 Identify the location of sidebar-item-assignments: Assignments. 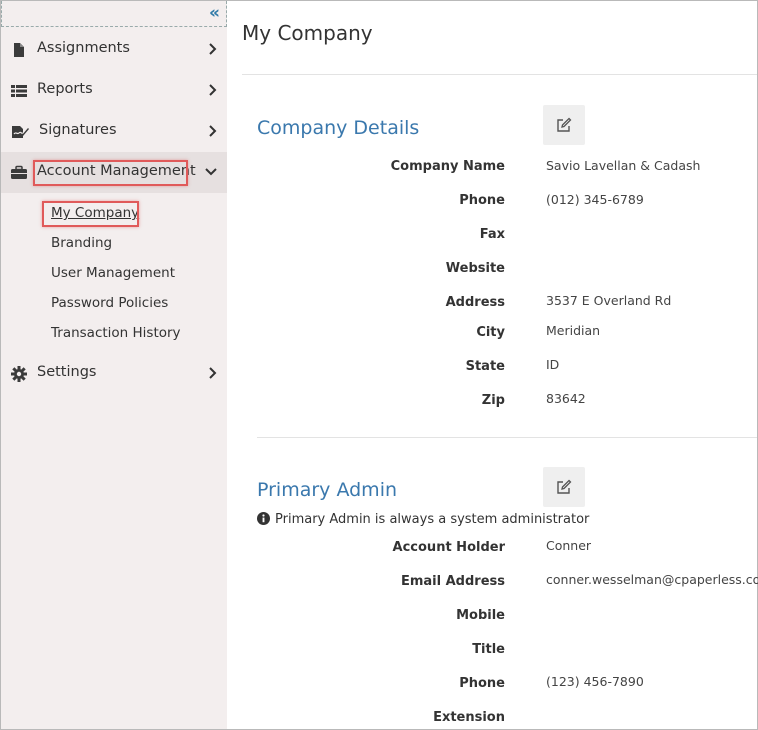
(114, 49).